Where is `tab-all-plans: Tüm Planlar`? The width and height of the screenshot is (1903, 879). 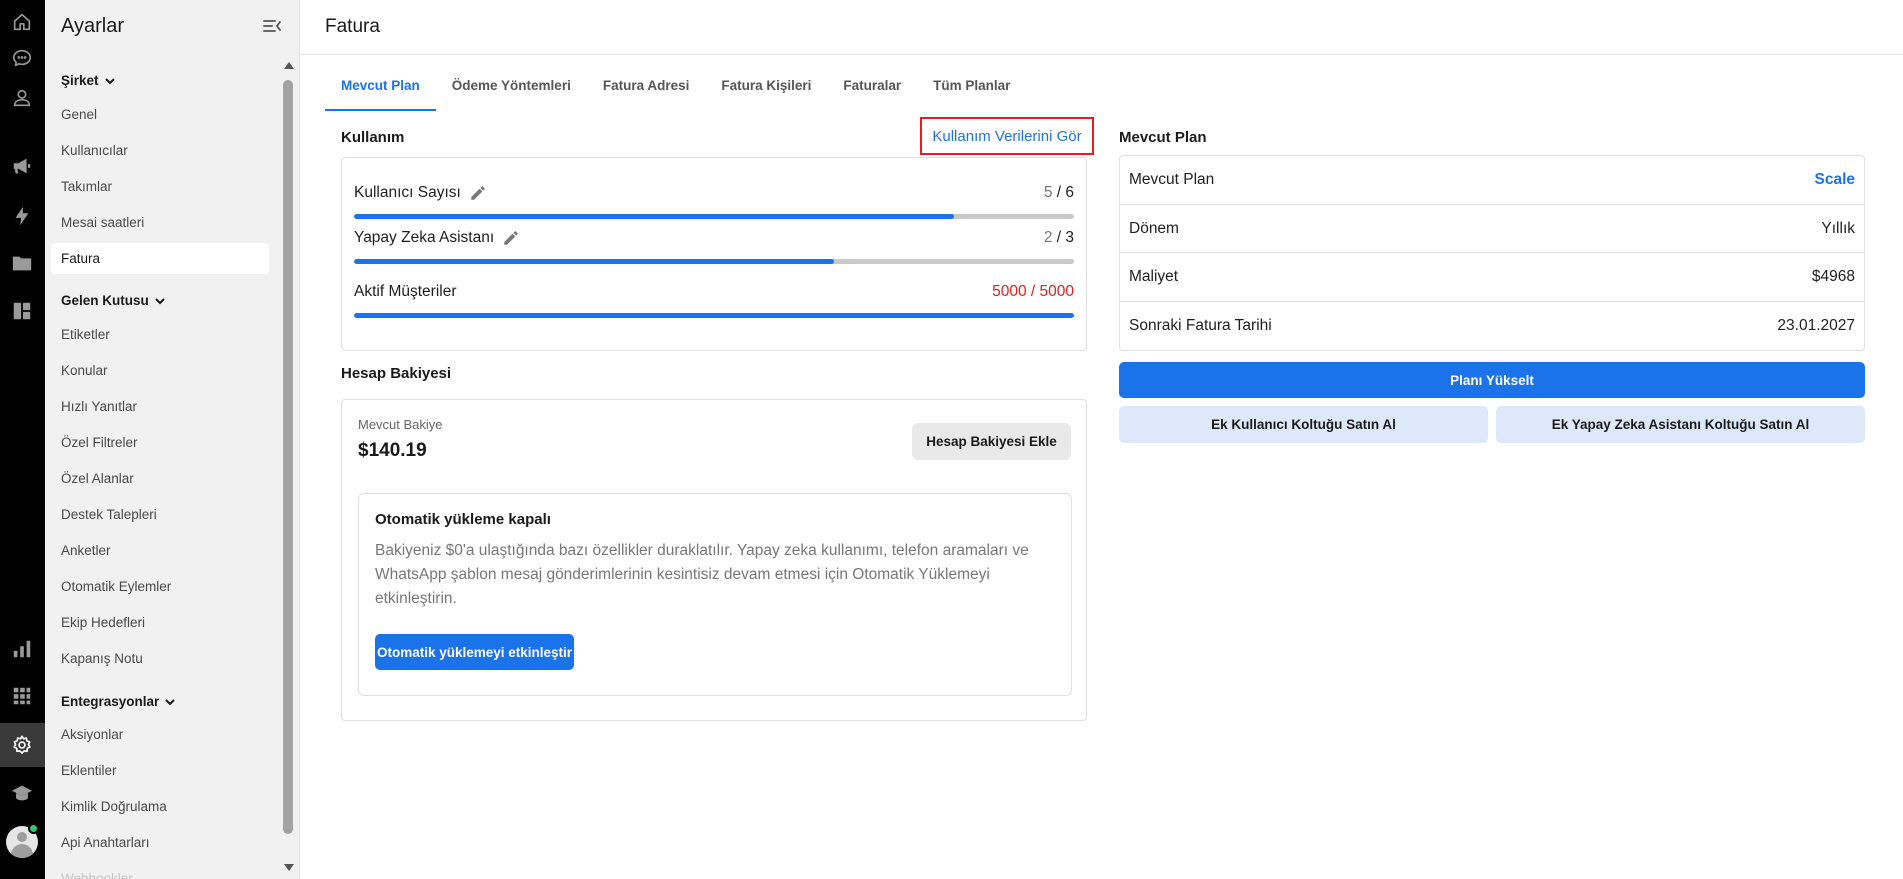 tab-all-plans: Tüm Planlar is located at coordinates (971, 90).